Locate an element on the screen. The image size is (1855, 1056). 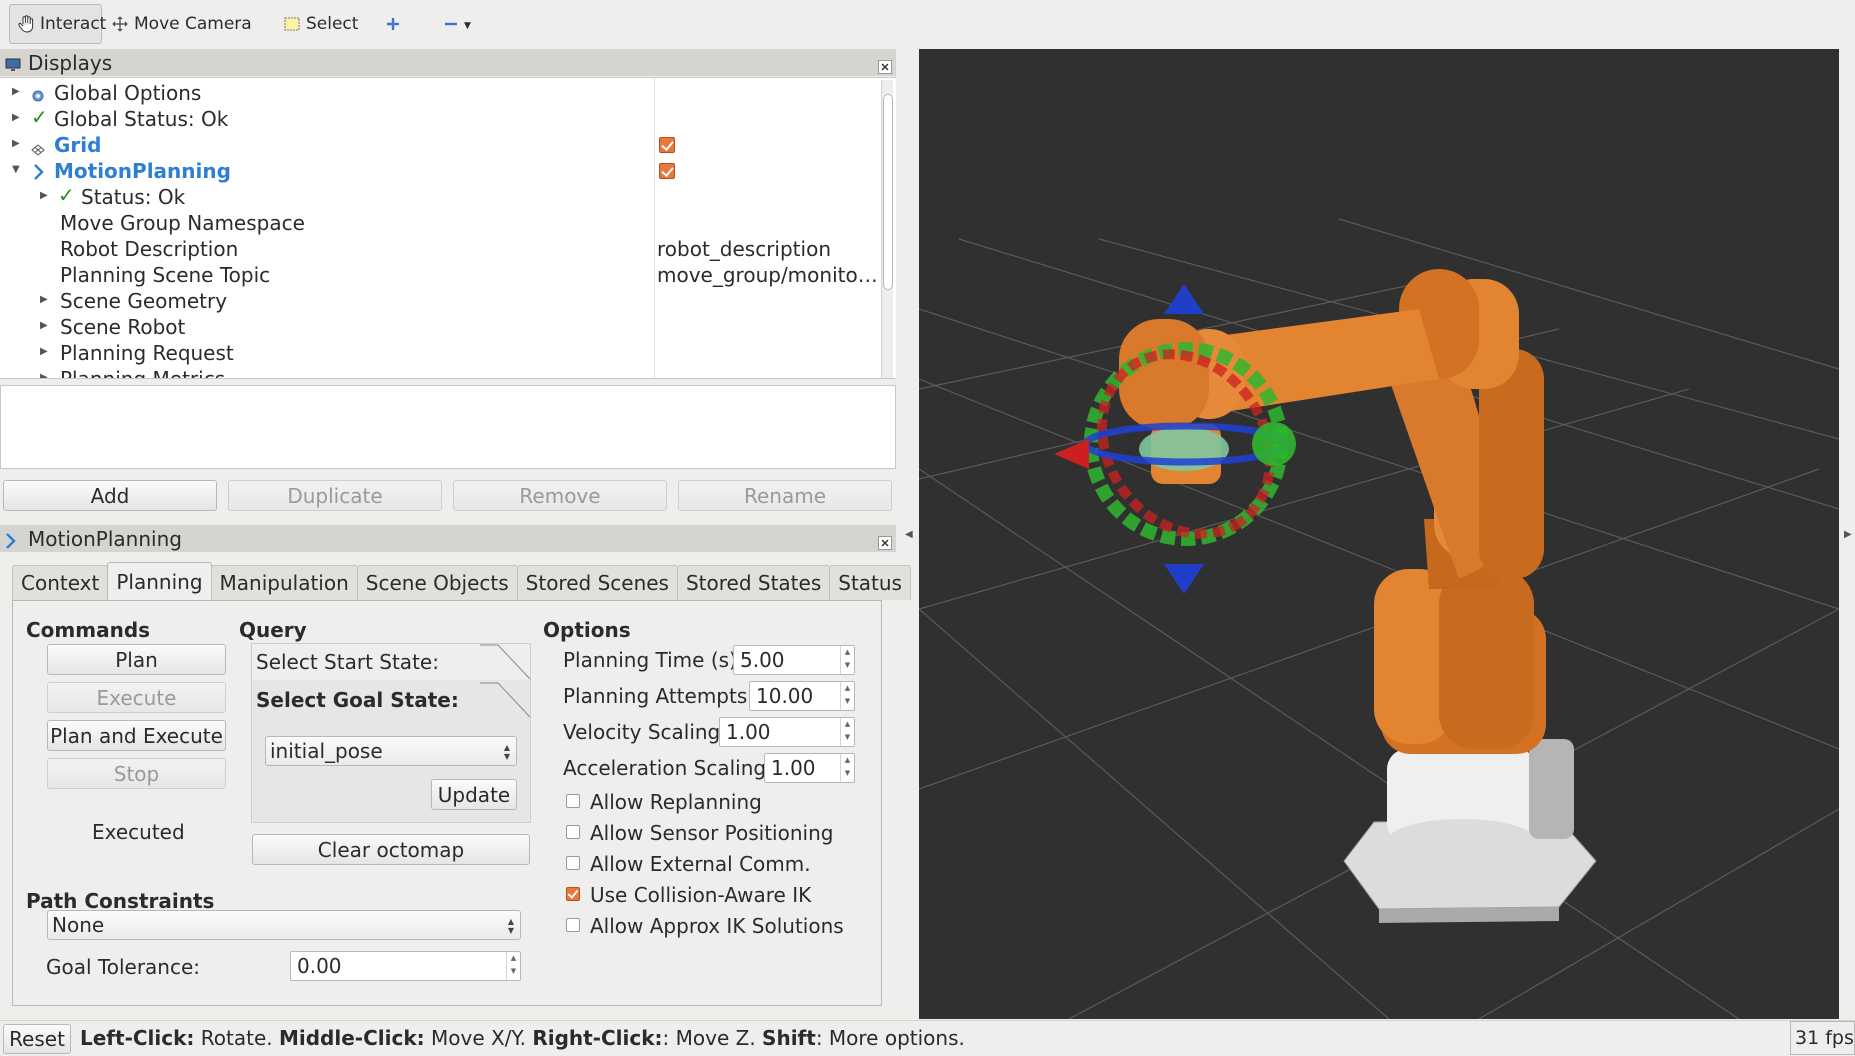
goal-state-select: initial_pose ▲ ▼ is located at coordinates (391, 751).